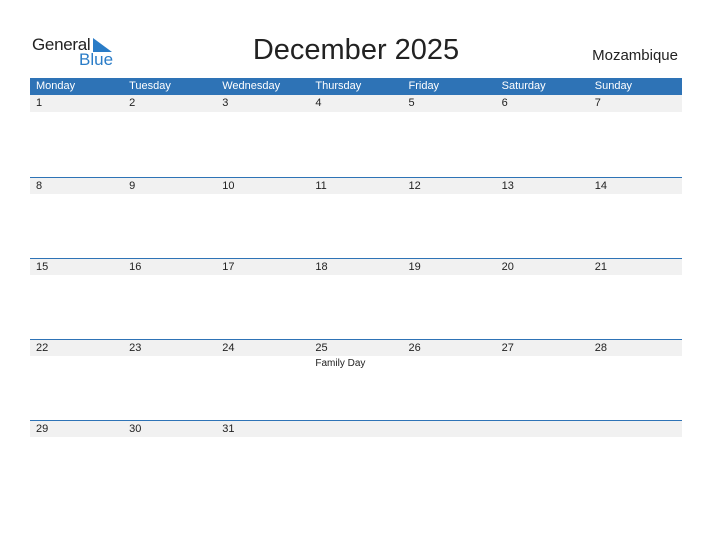  I want to click on weekday-label: Friday, so click(424, 86).